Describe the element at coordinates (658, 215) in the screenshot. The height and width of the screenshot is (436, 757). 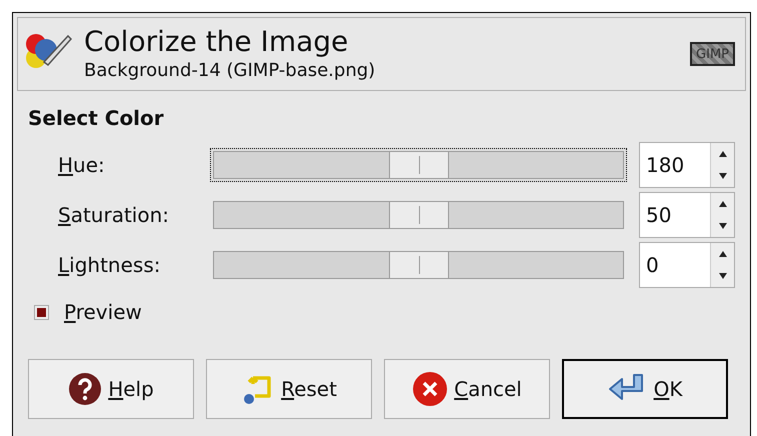
I see `spin-value: 50` at that location.